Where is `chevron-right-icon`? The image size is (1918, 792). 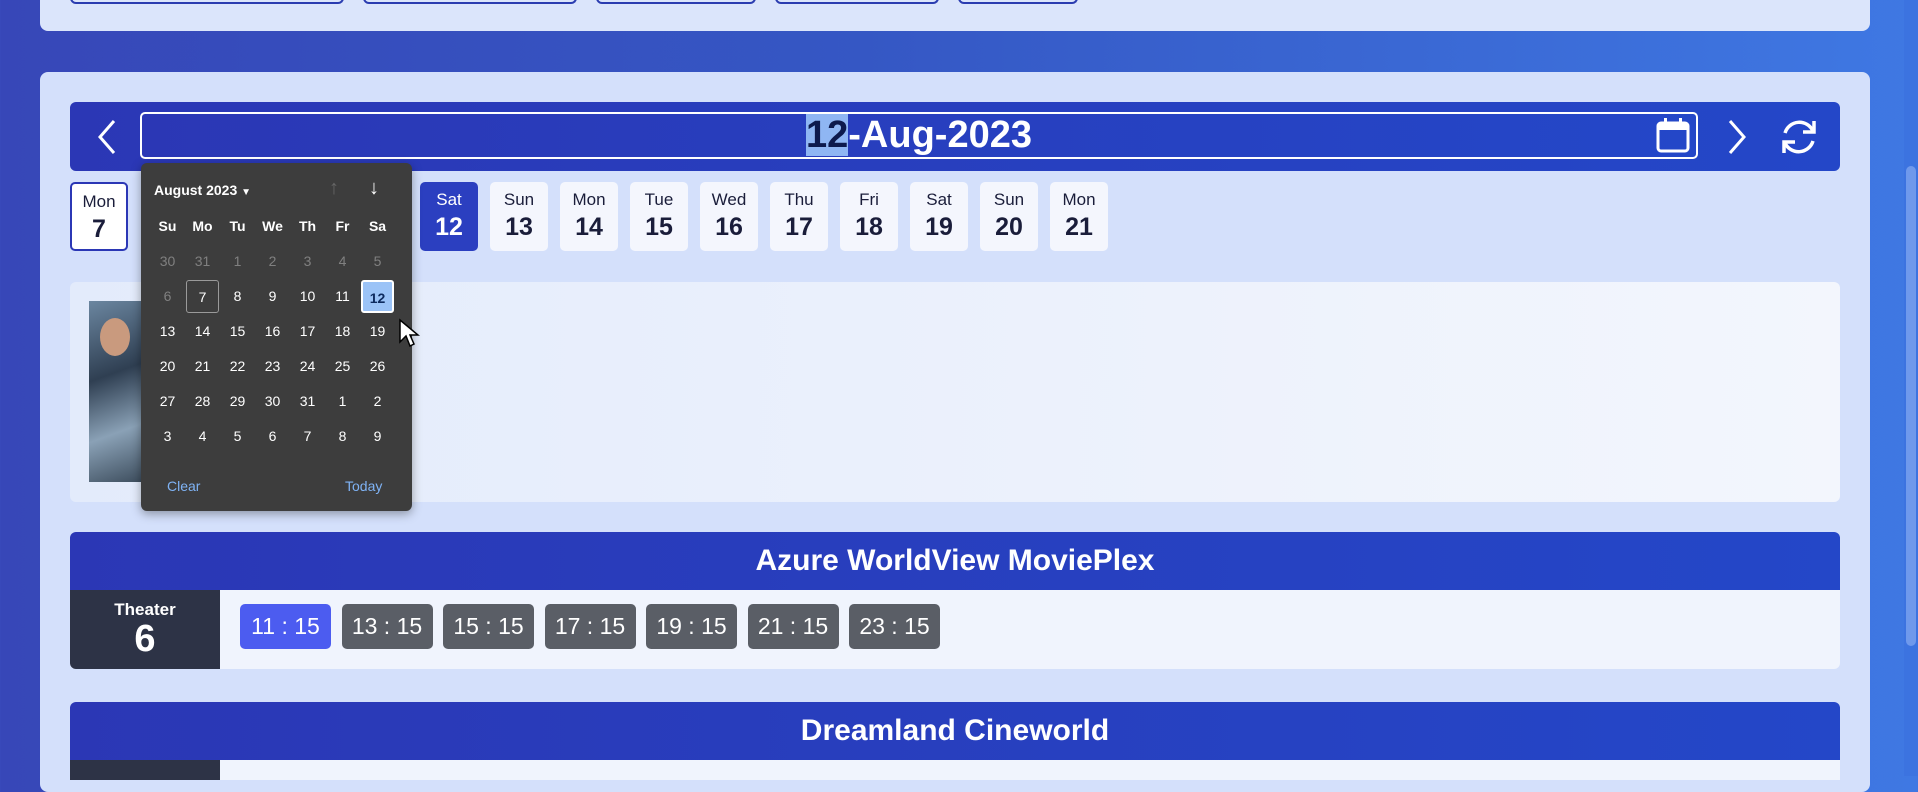
chevron-right-icon is located at coordinates (1737, 136).